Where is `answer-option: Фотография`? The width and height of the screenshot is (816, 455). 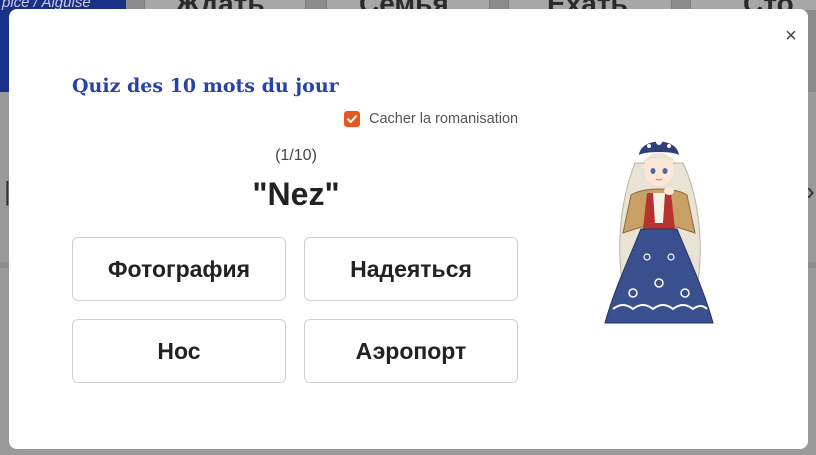 answer-option: Фотография is located at coordinates (179, 269).